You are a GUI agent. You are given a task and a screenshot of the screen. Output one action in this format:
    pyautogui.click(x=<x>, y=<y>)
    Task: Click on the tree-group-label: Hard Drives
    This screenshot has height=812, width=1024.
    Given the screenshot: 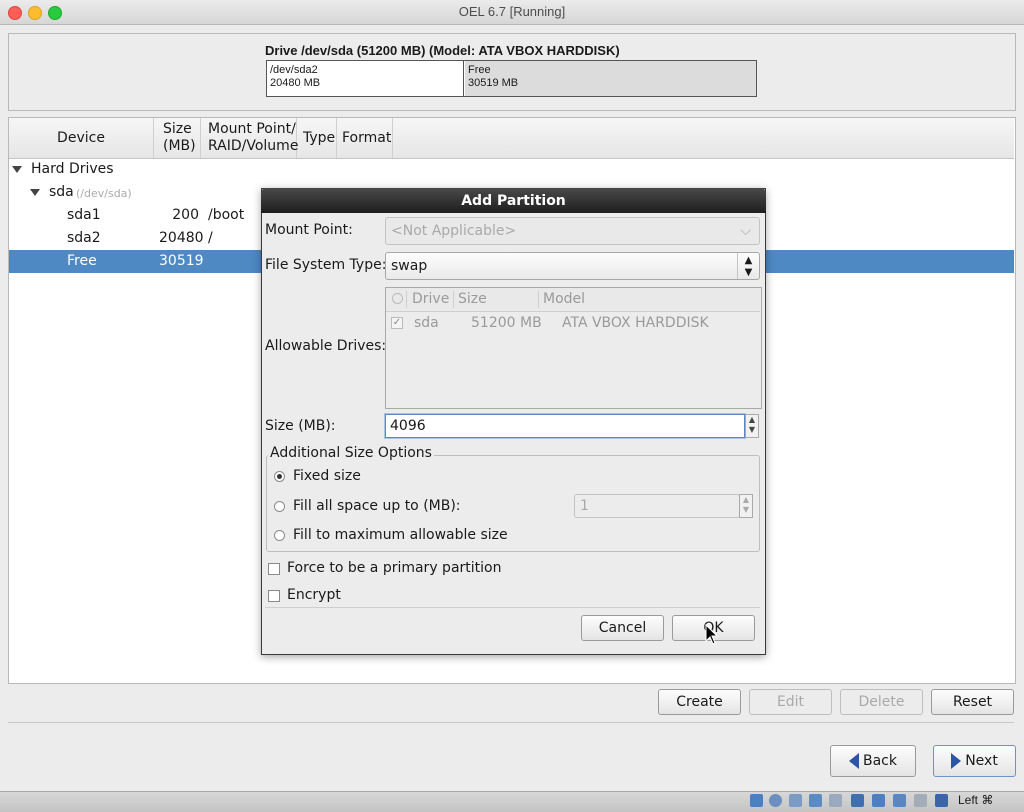 What is the action you would take?
    pyautogui.click(x=72, y=169)
    